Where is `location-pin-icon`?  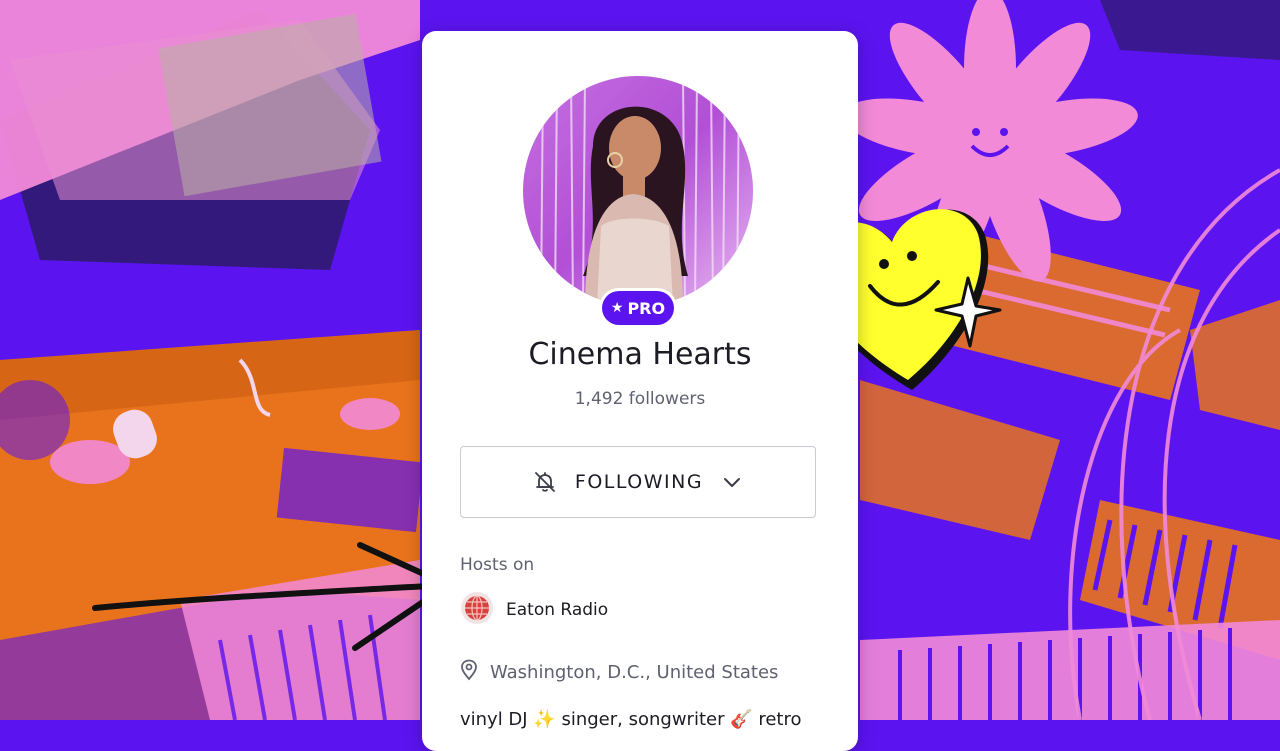
location-pin-icon is located at coordinates (469, 672).